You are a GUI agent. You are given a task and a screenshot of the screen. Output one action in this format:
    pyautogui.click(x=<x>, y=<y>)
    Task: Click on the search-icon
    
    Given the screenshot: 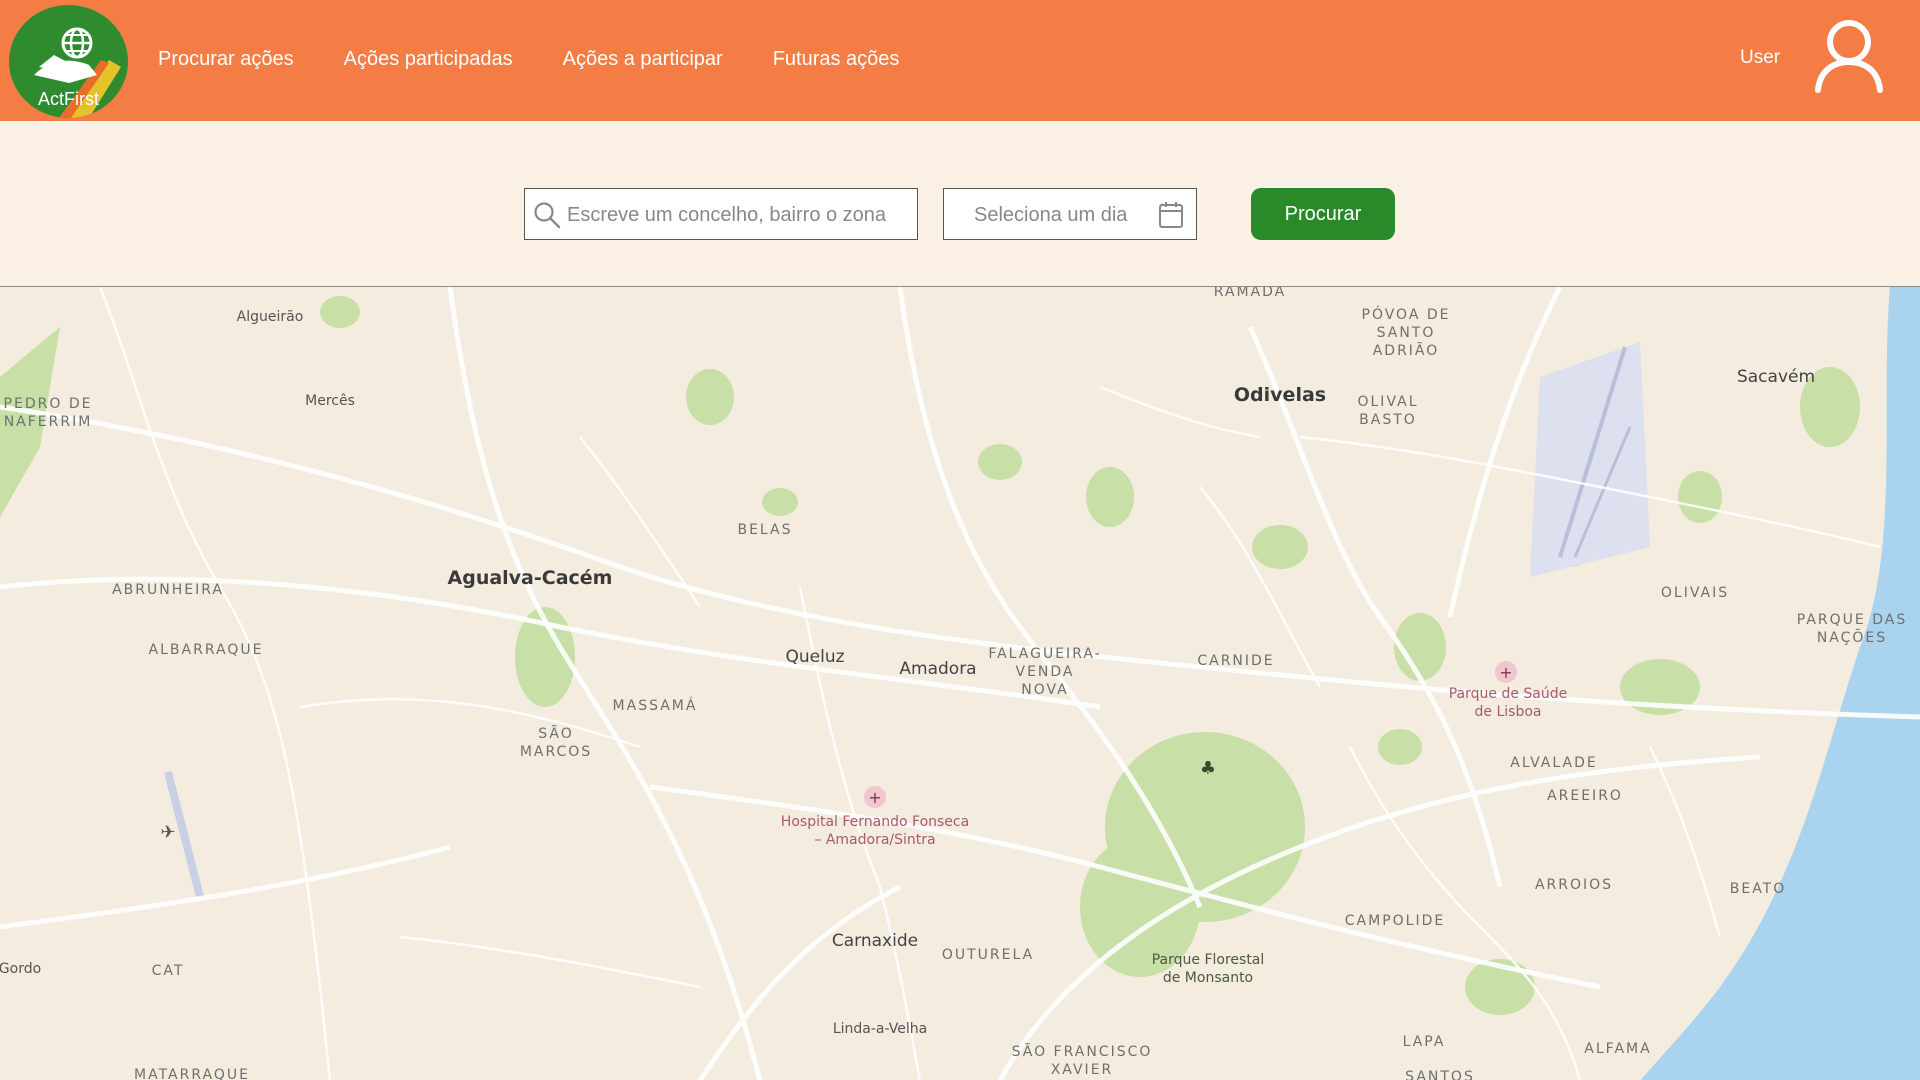 What is the action you would take?
    pyautogui.click(x=547, y=215)
    